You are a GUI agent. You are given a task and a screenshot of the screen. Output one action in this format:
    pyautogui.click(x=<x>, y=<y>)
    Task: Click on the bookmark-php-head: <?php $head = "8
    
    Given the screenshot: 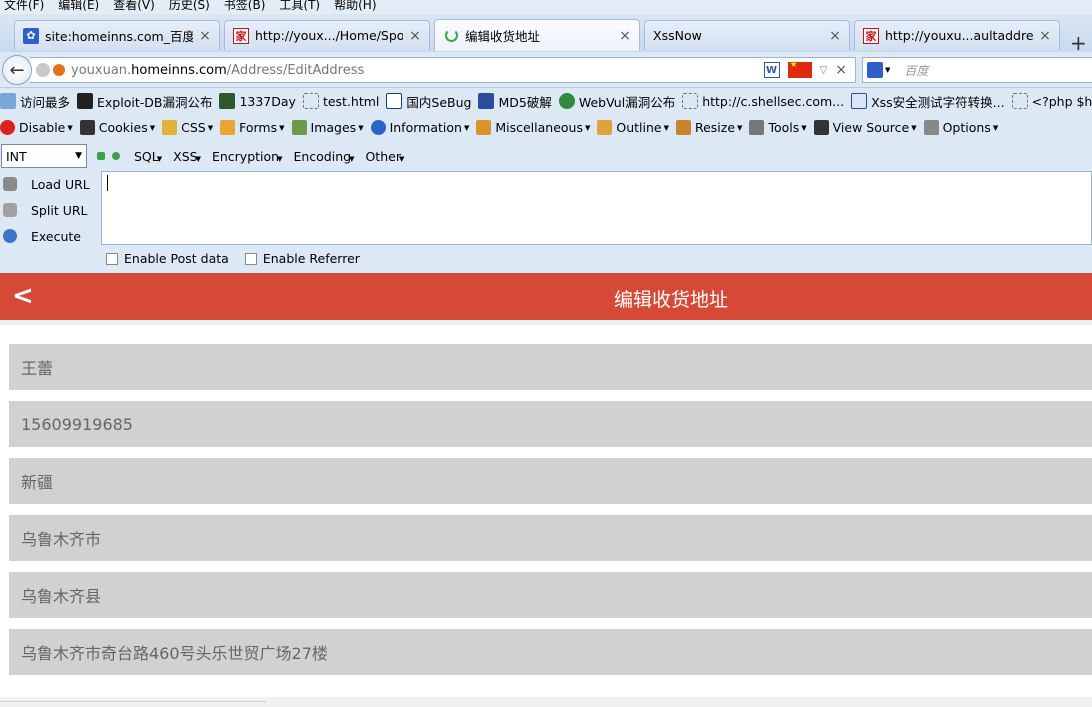 What is the action you would take?
    pyautogui.click(x=1051, y=101)
    